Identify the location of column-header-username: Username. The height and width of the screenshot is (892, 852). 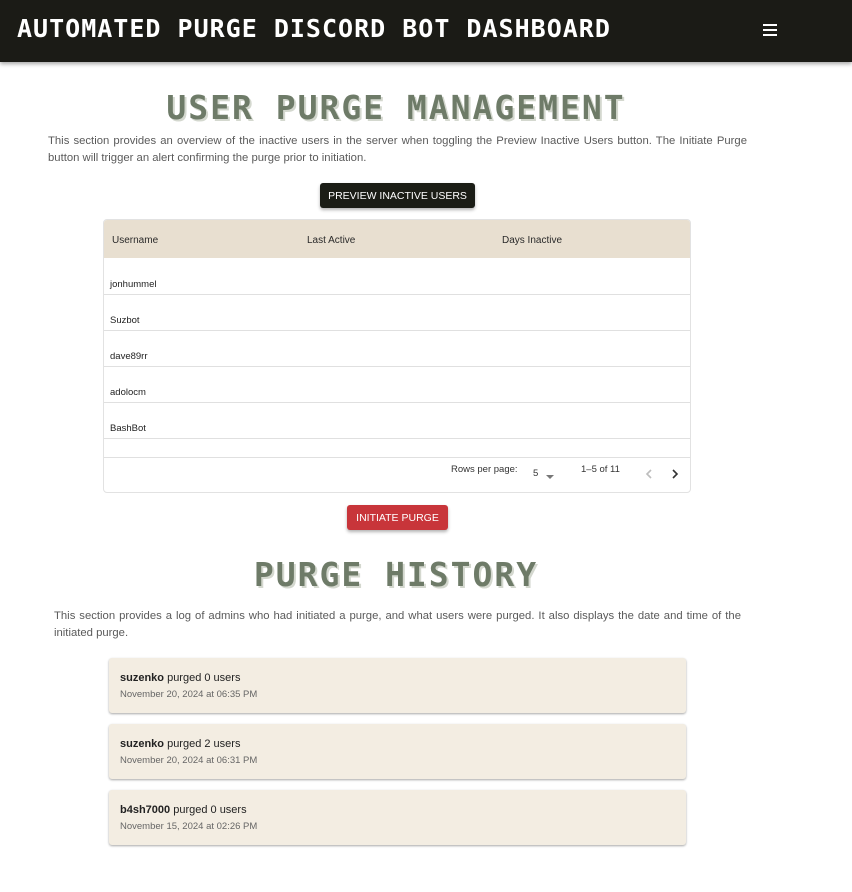
(135, 240).